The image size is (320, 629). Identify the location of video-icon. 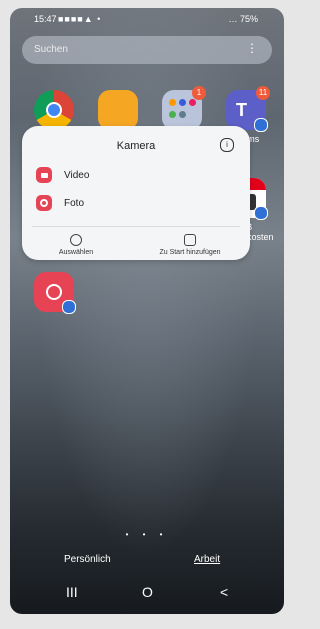
(44, 175).